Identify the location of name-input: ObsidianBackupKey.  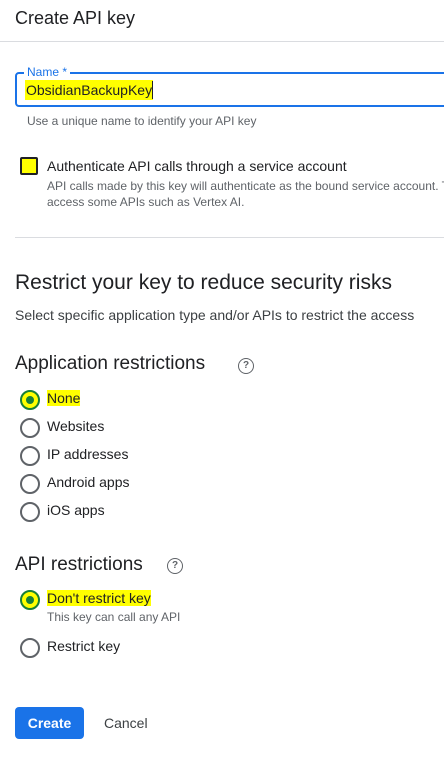
(89, 90).